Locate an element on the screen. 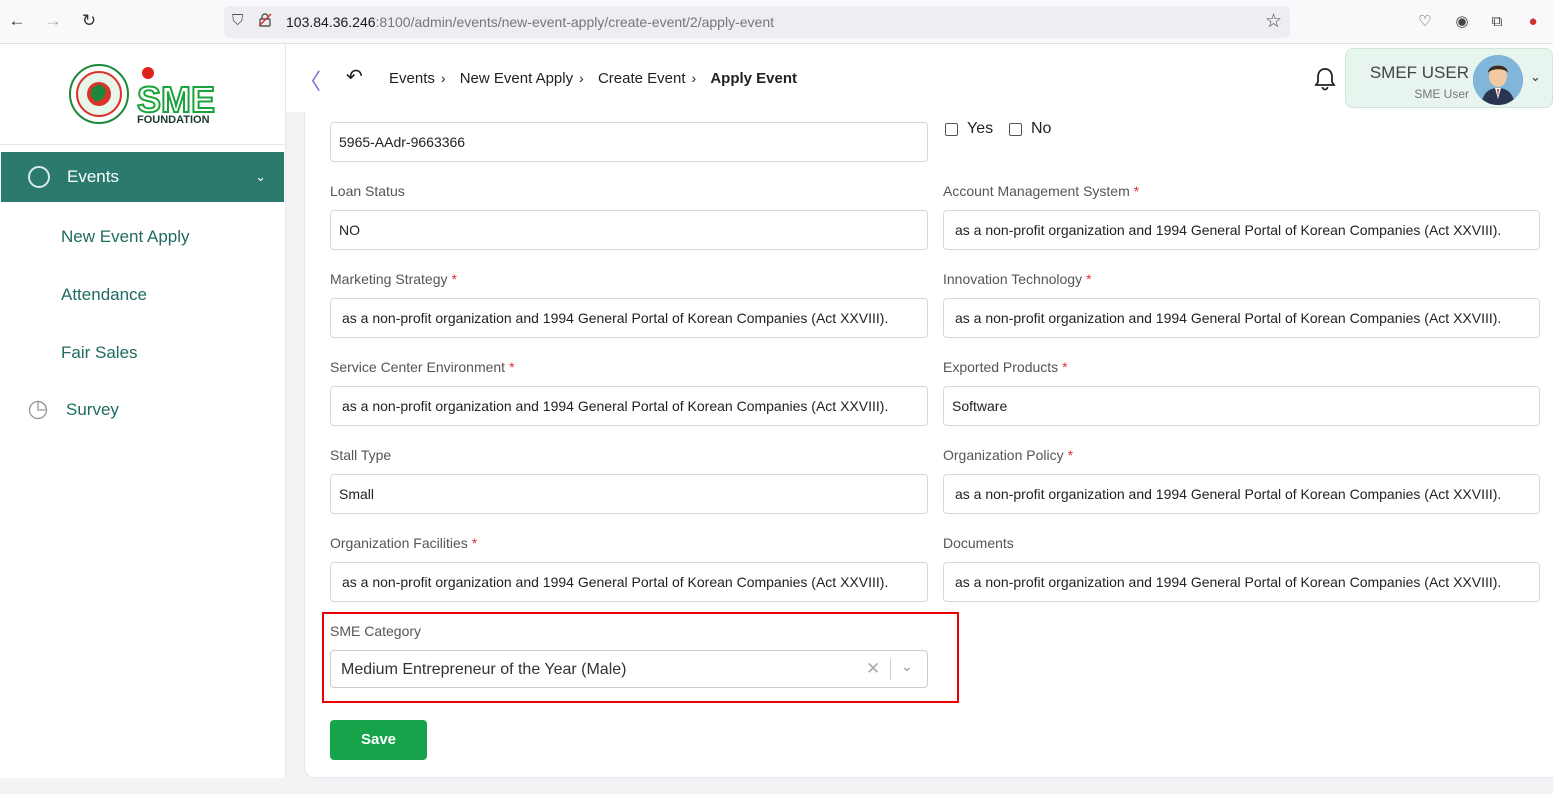 This screenshot has width=1553, height=794. yes-checkbox is located at coordinates (951, 129).